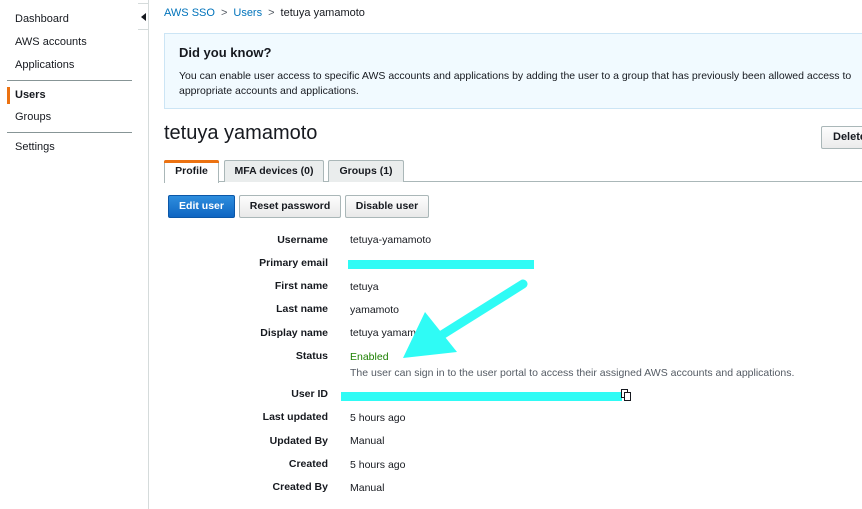 Image resolution: width=862 pixels, height=509 pixels. Describe the element at coordinates (322, 13) in the screenshot. I see `breadcrumb-current: tetuya yamamoto` at that location.